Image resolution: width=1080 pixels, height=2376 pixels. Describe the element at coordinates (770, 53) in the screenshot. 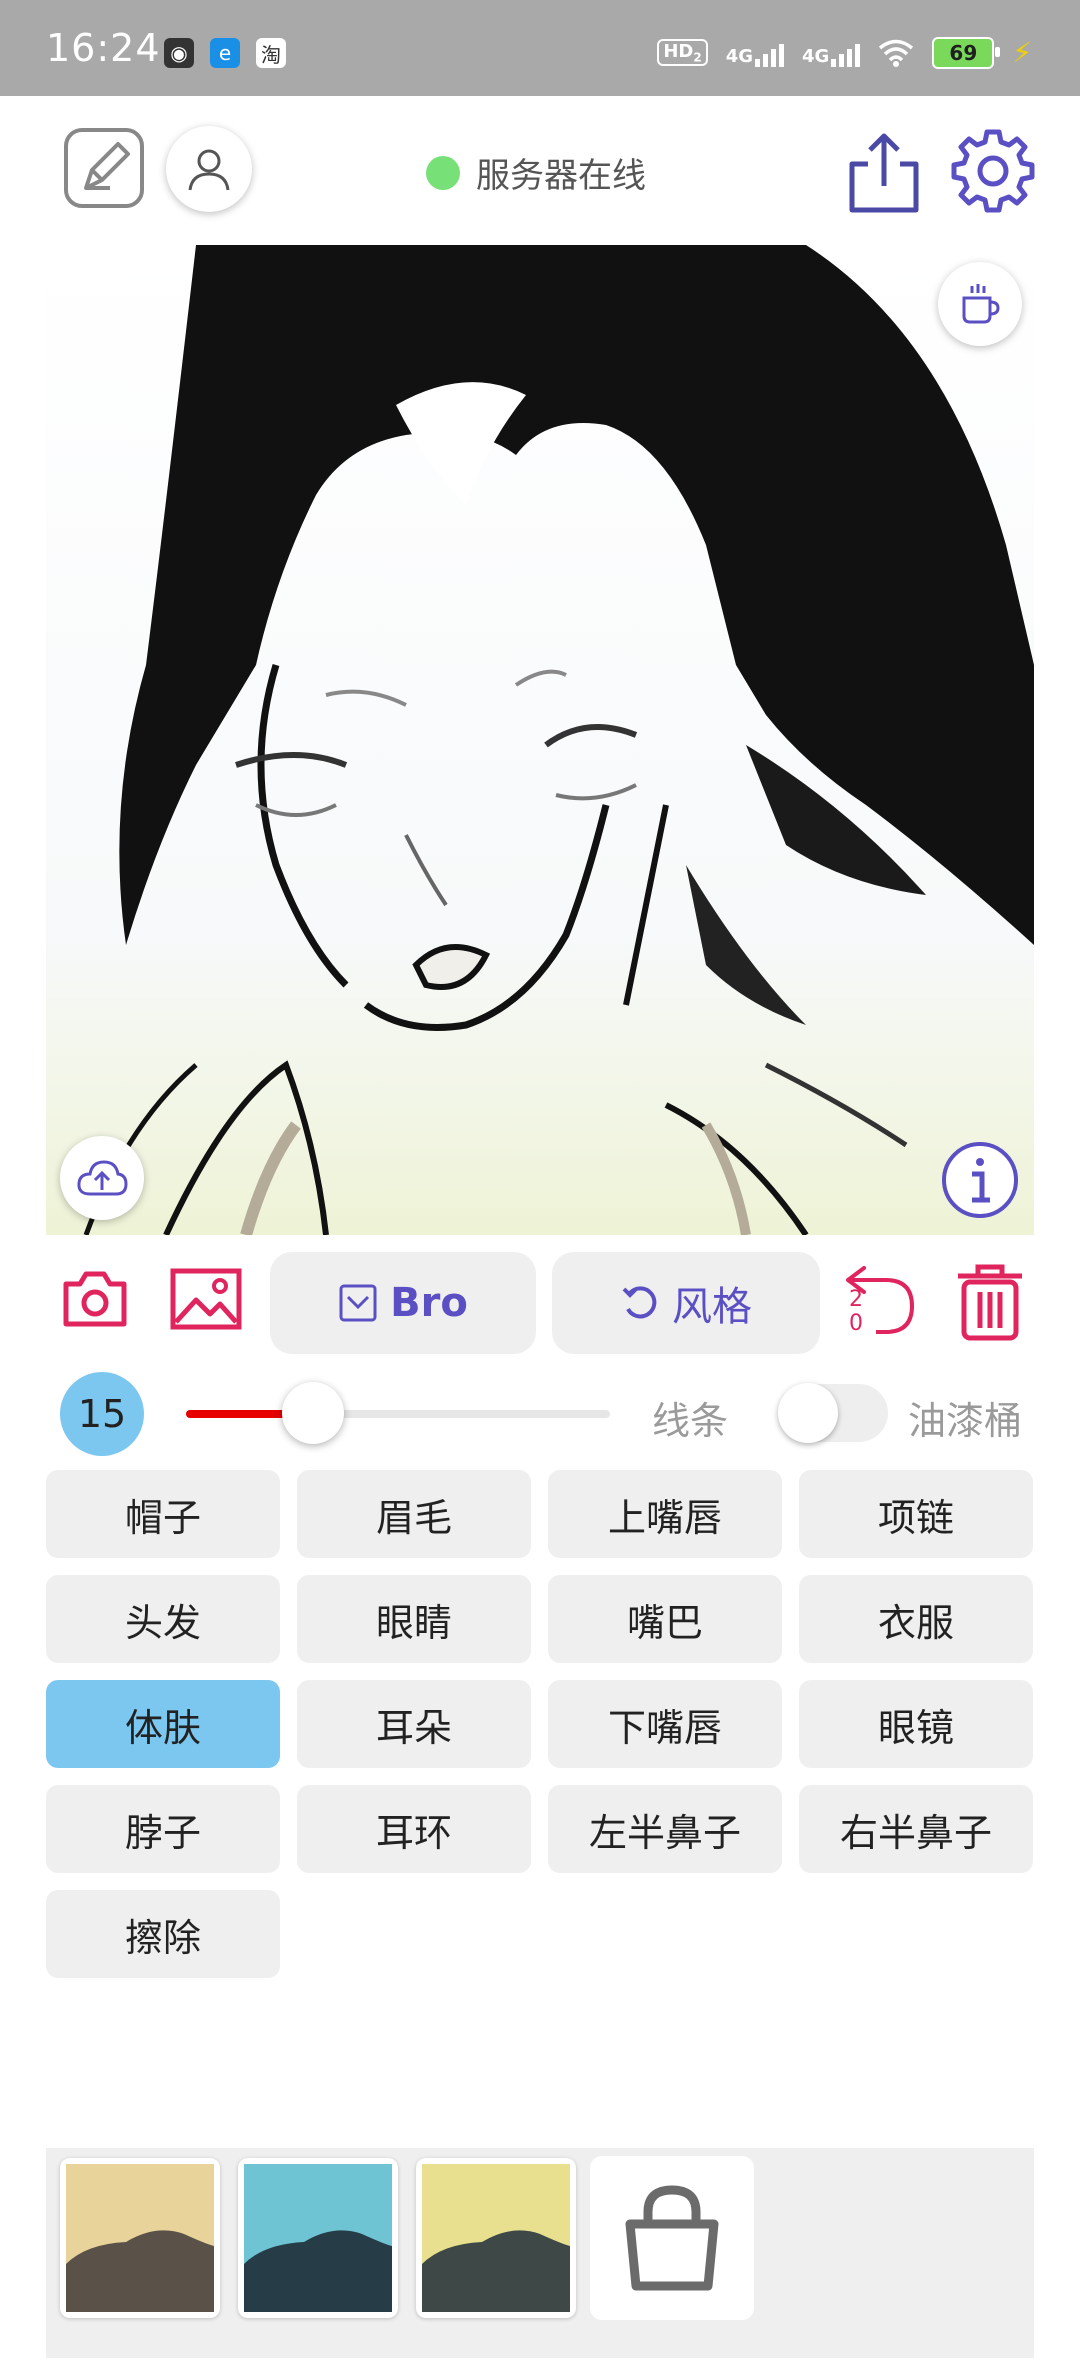

I see `signal-bars-1-icon` at that location.